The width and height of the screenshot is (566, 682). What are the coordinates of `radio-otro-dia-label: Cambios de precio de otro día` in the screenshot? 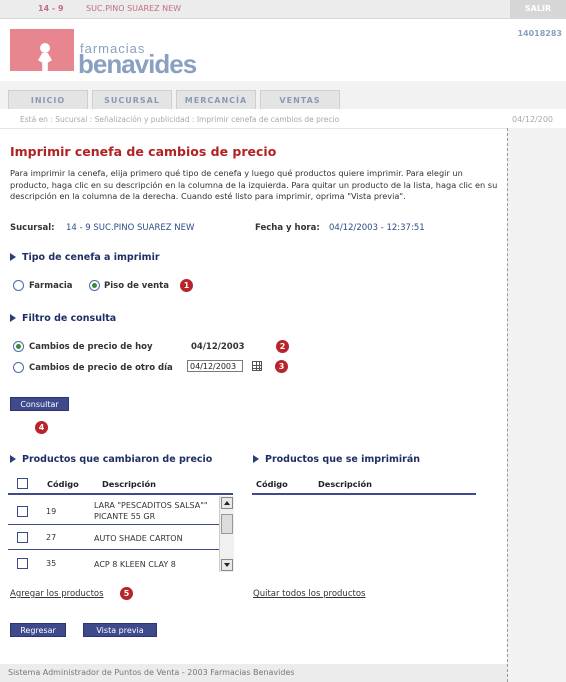 It's located at (101, 368).